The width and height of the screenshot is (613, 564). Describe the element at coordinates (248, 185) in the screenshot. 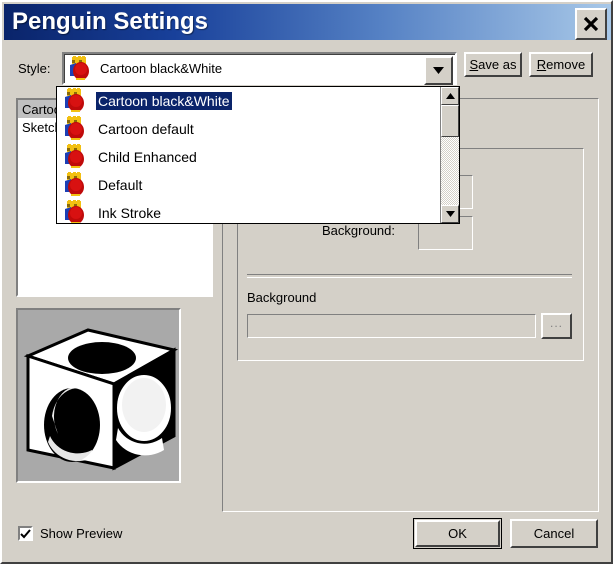

I see `dropdown-item: Default` at that location.